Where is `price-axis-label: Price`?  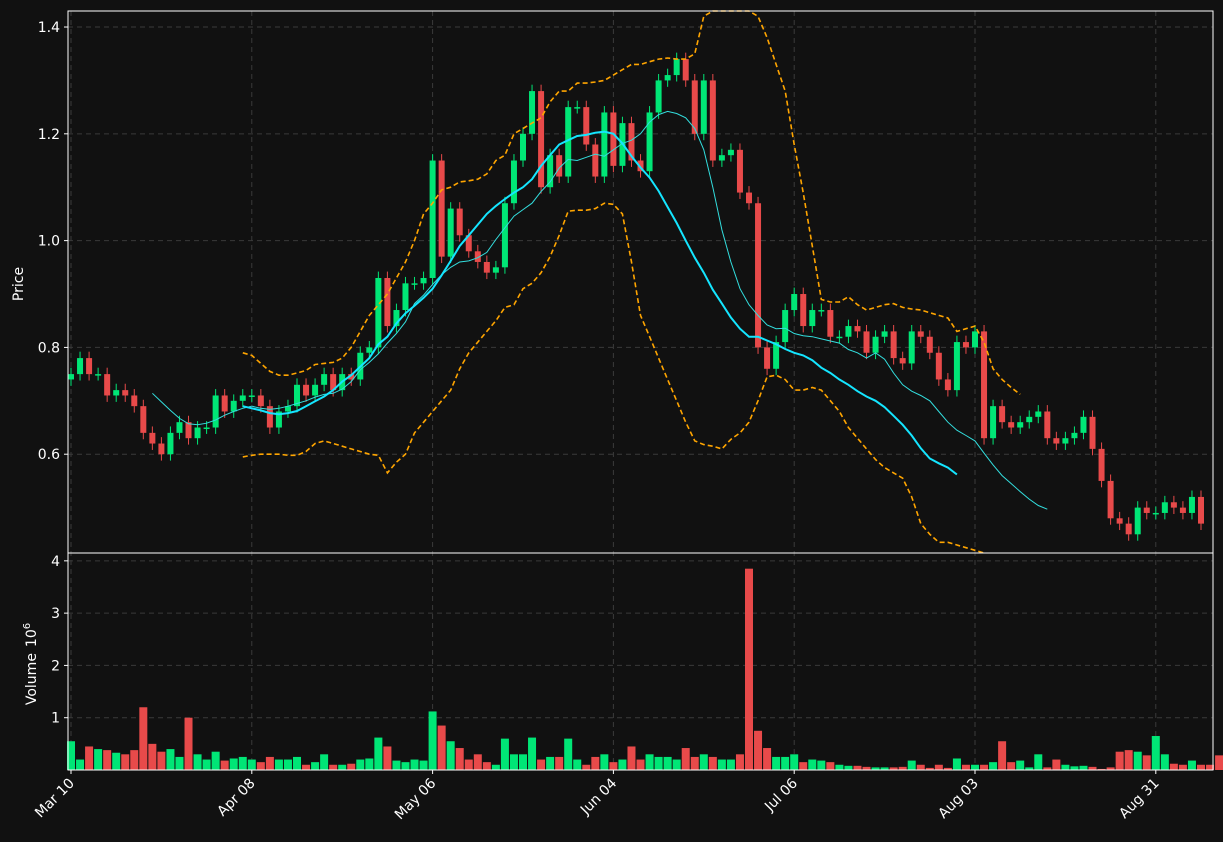
price-axis-label: Price is located at coordinates (19, 284).